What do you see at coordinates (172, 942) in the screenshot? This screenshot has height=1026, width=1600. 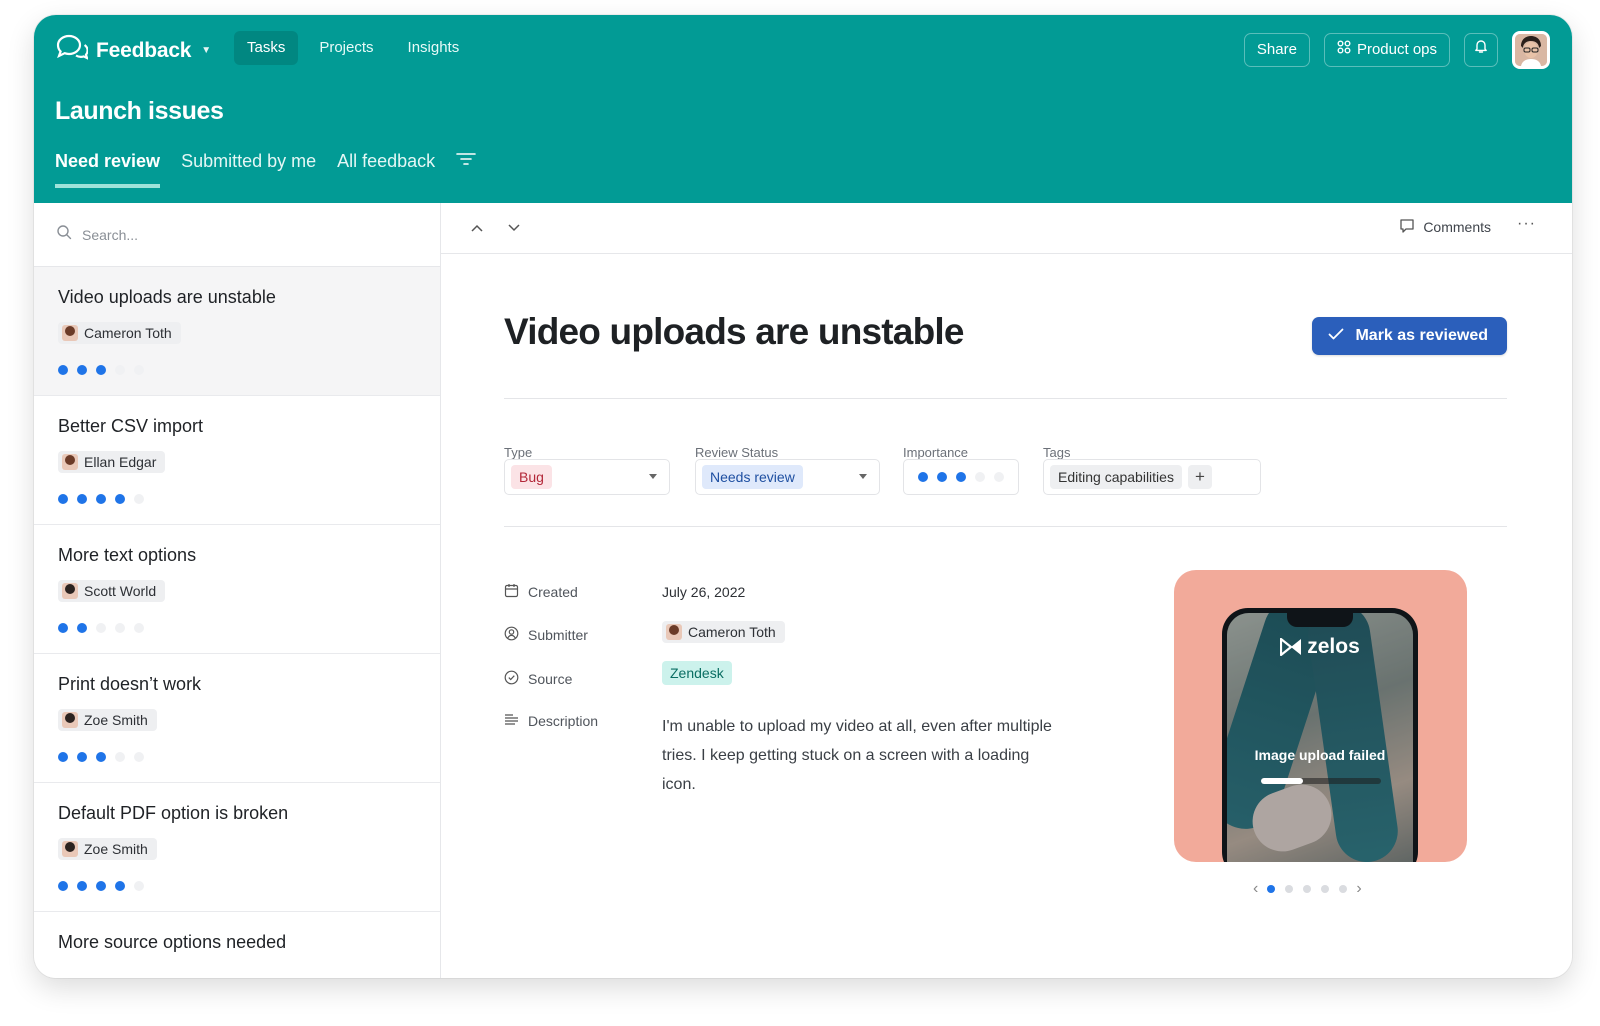 I see `item-title: More source options needed` at bounding box center [172, 942].